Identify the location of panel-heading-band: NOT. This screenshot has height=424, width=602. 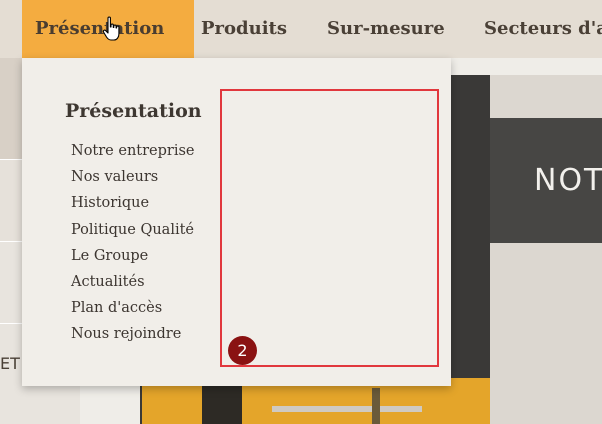
(546, 180).